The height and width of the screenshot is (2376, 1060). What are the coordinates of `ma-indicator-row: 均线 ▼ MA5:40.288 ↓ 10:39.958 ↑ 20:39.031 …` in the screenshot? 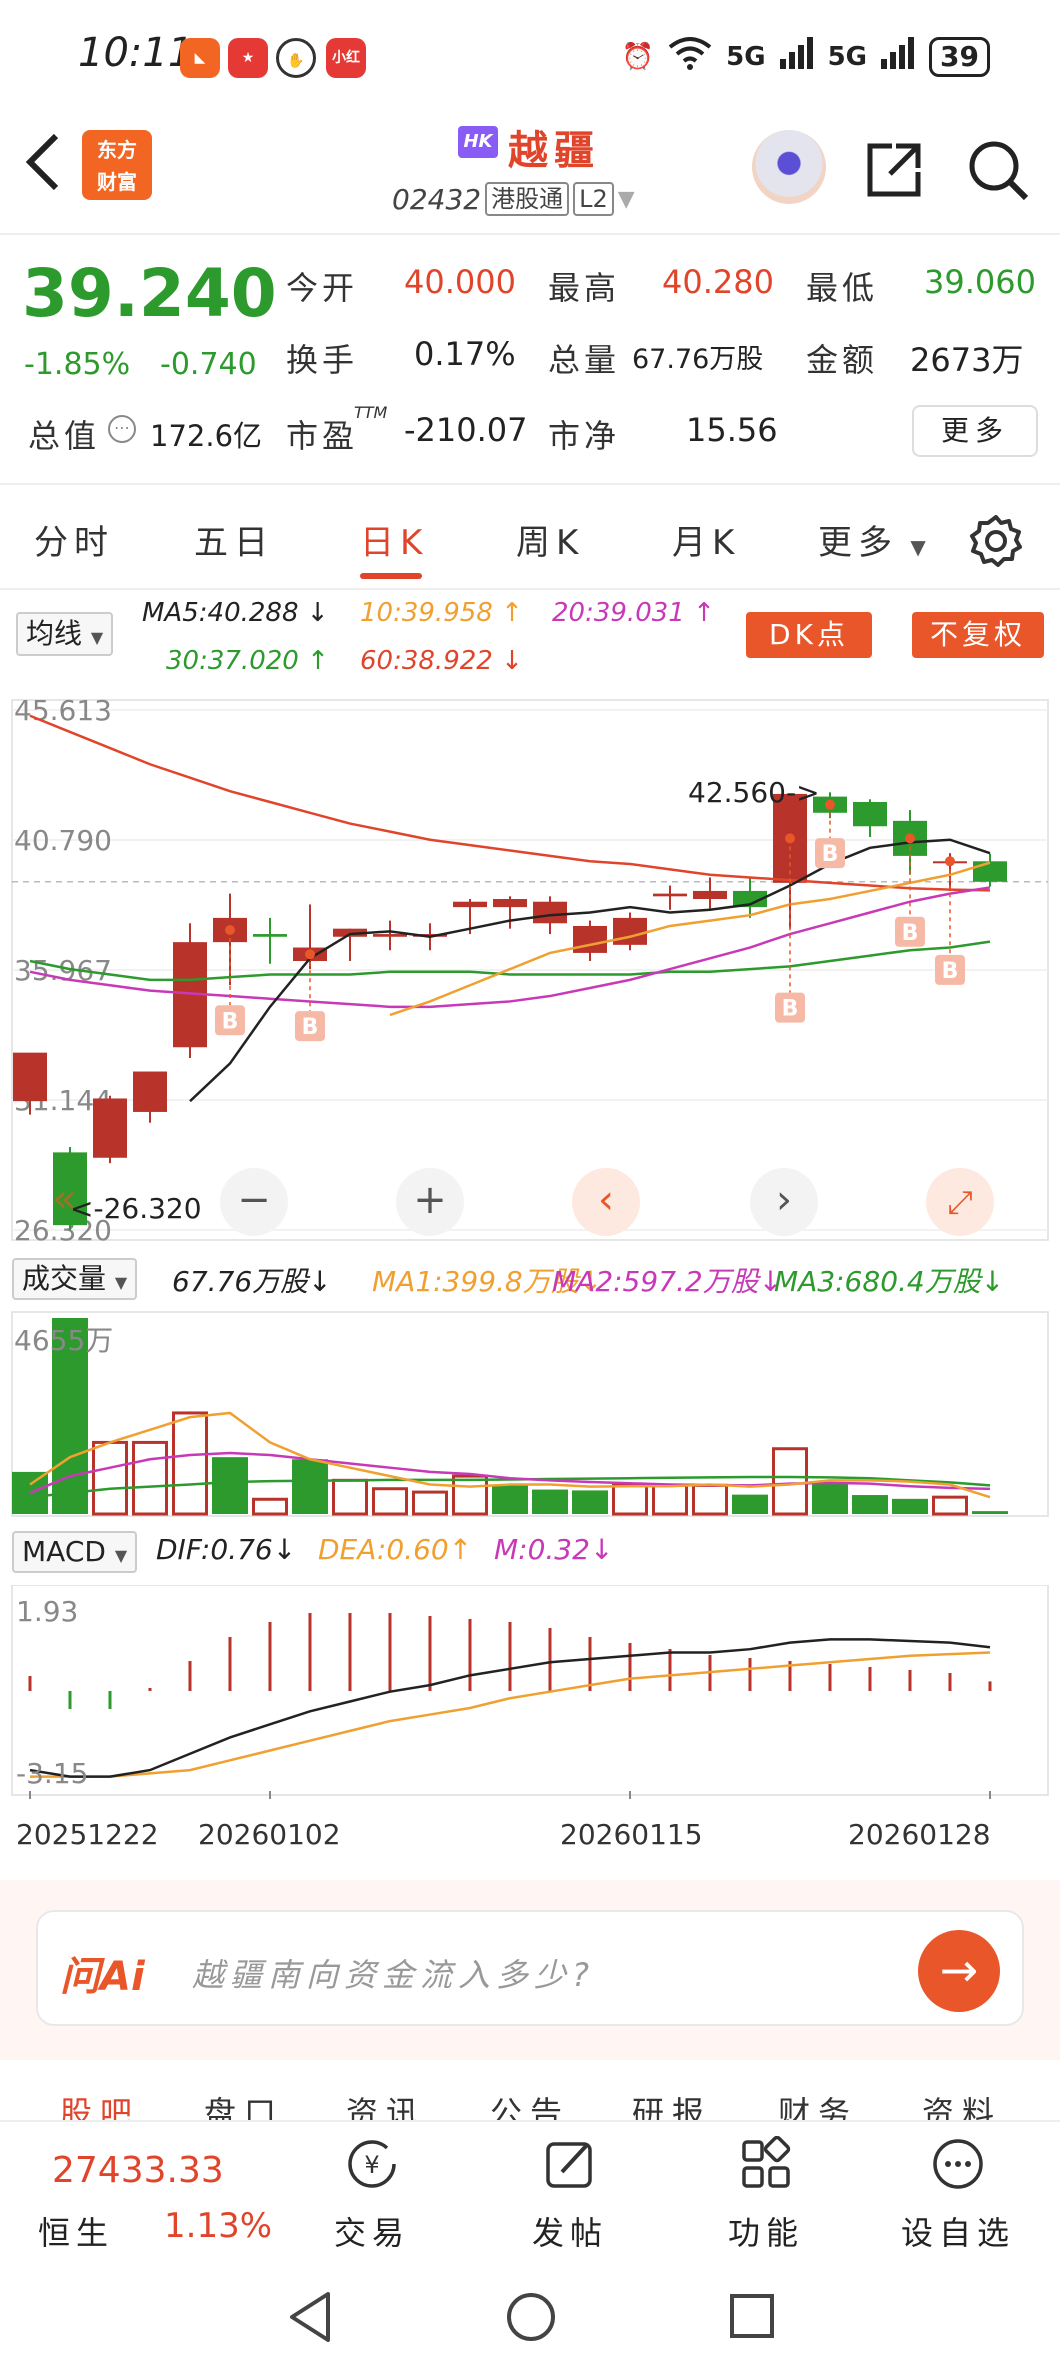 It's located at (530, 640).